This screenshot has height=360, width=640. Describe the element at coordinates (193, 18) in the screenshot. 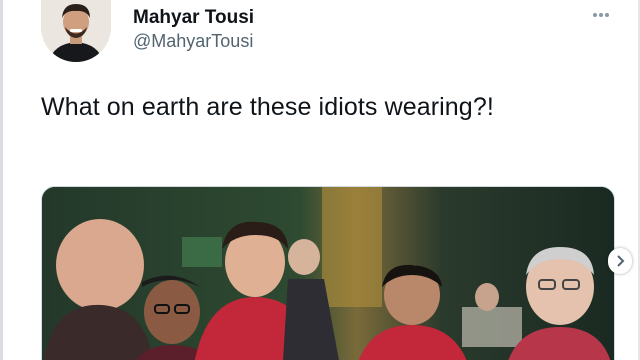

I see `author-display-name: Mahyar Tousi` at that location.